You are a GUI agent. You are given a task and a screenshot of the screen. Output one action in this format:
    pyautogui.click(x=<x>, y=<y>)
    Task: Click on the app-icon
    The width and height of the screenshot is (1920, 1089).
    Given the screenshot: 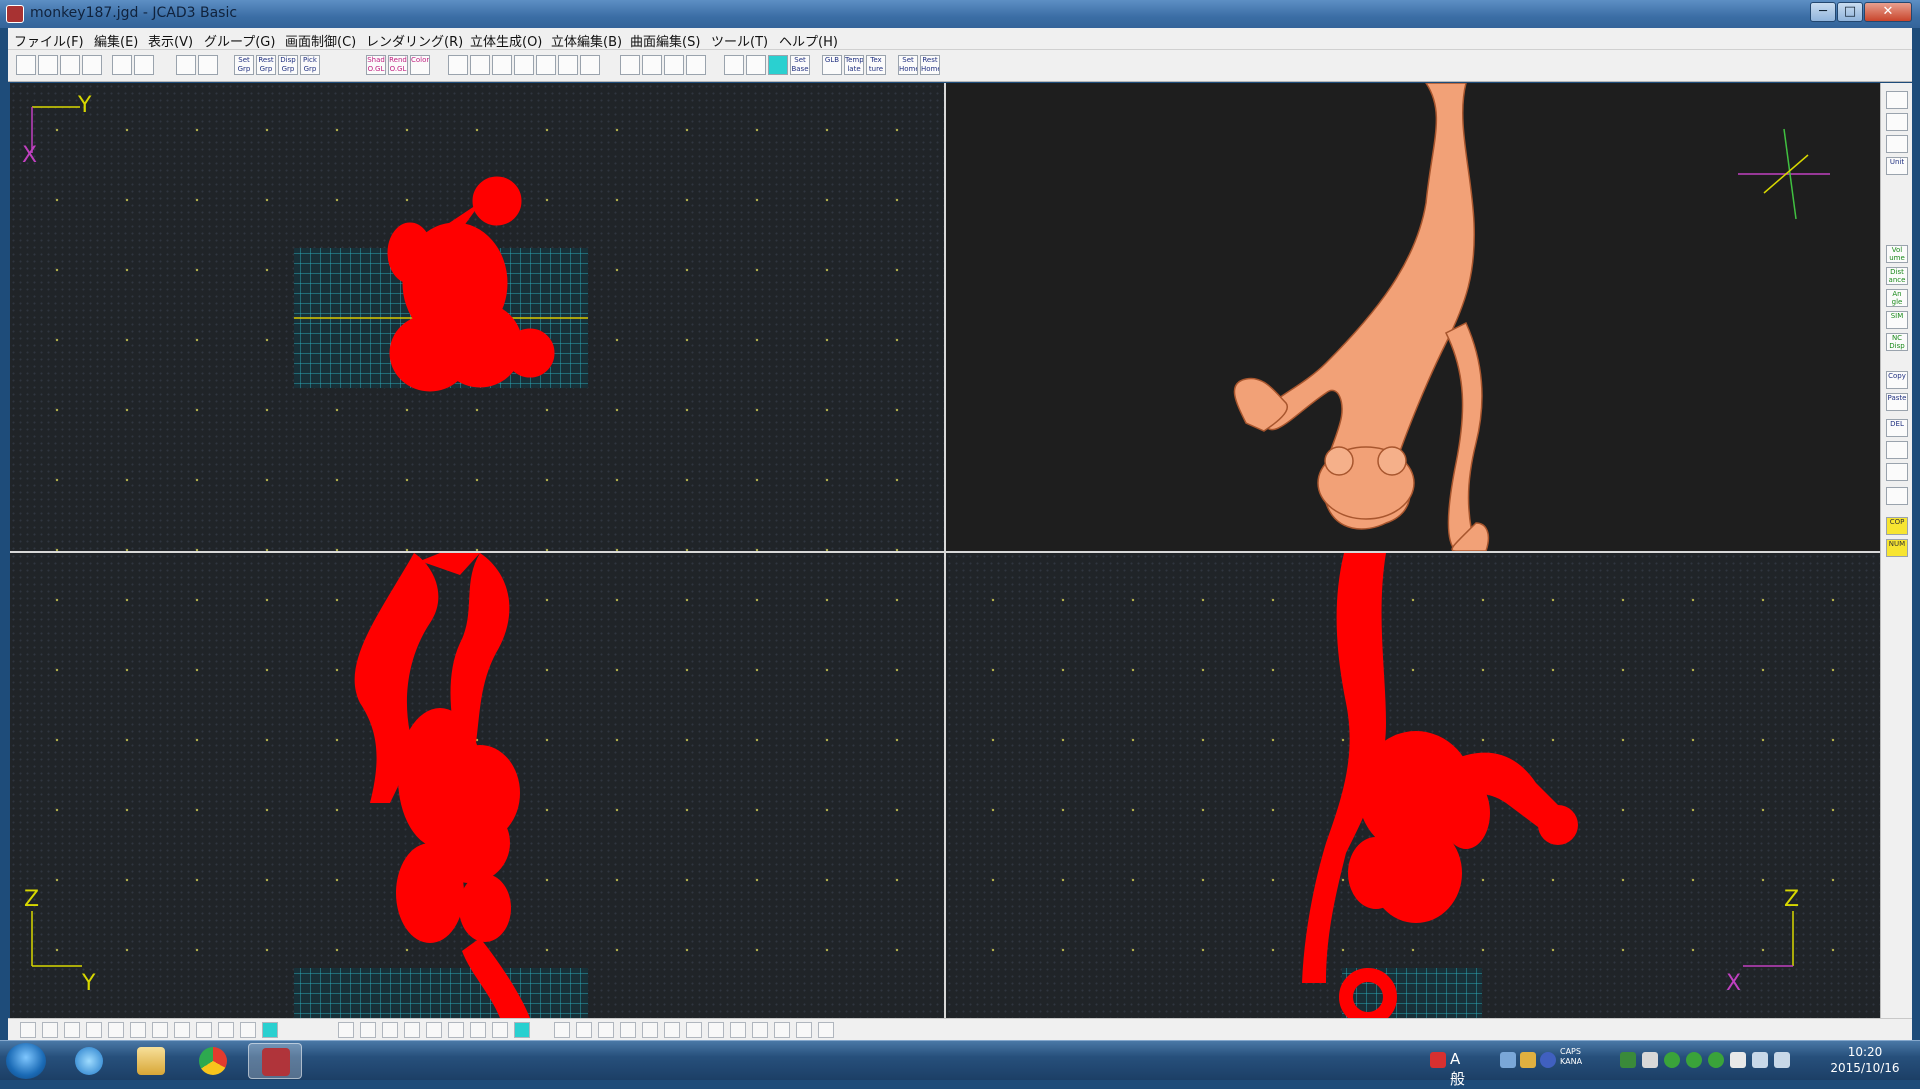 What is the action you would take?
    pyautogui.click(x=15, y=14)
    